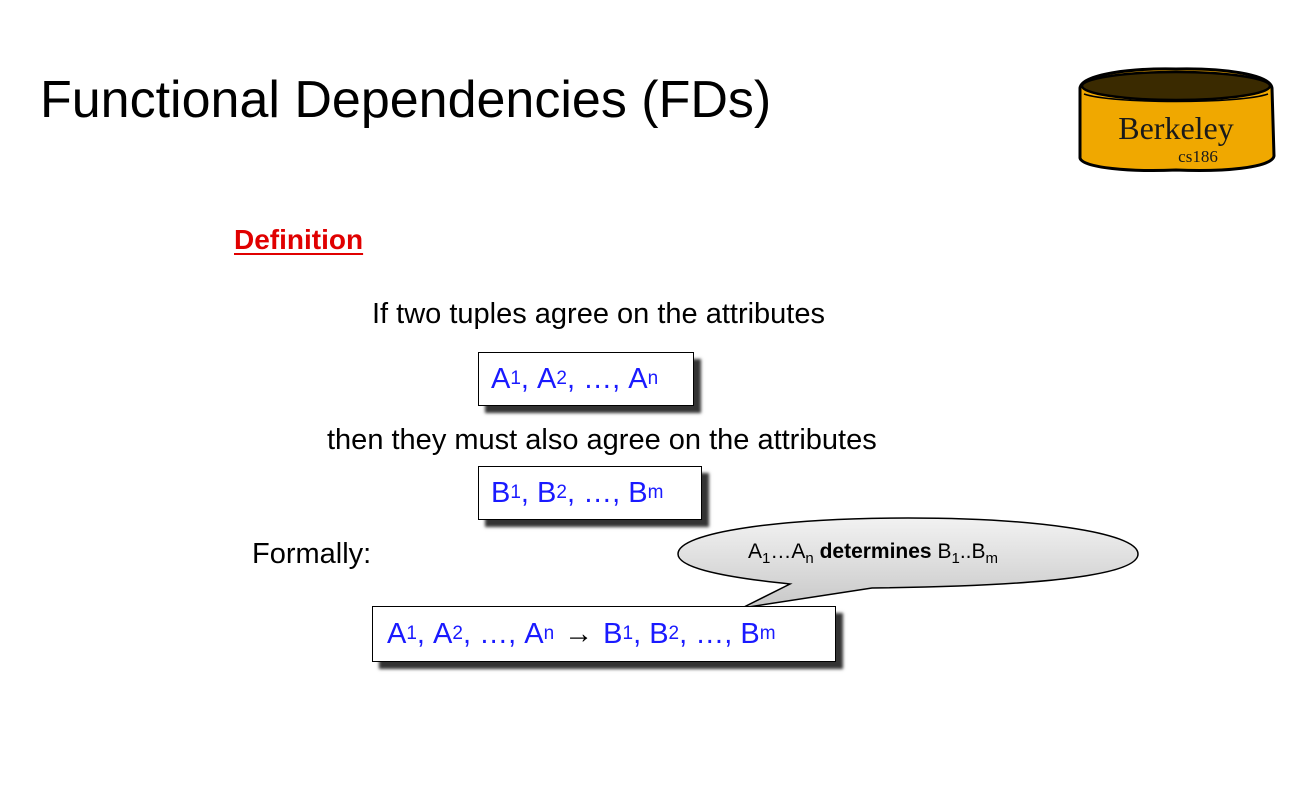 This screenshot has width=1315, height=785. What do you see at coordinates (598, 314) in the screenshot?
I see `statement-line-1: If two tuples agree on the attributes` at bounding box center [598, 314].